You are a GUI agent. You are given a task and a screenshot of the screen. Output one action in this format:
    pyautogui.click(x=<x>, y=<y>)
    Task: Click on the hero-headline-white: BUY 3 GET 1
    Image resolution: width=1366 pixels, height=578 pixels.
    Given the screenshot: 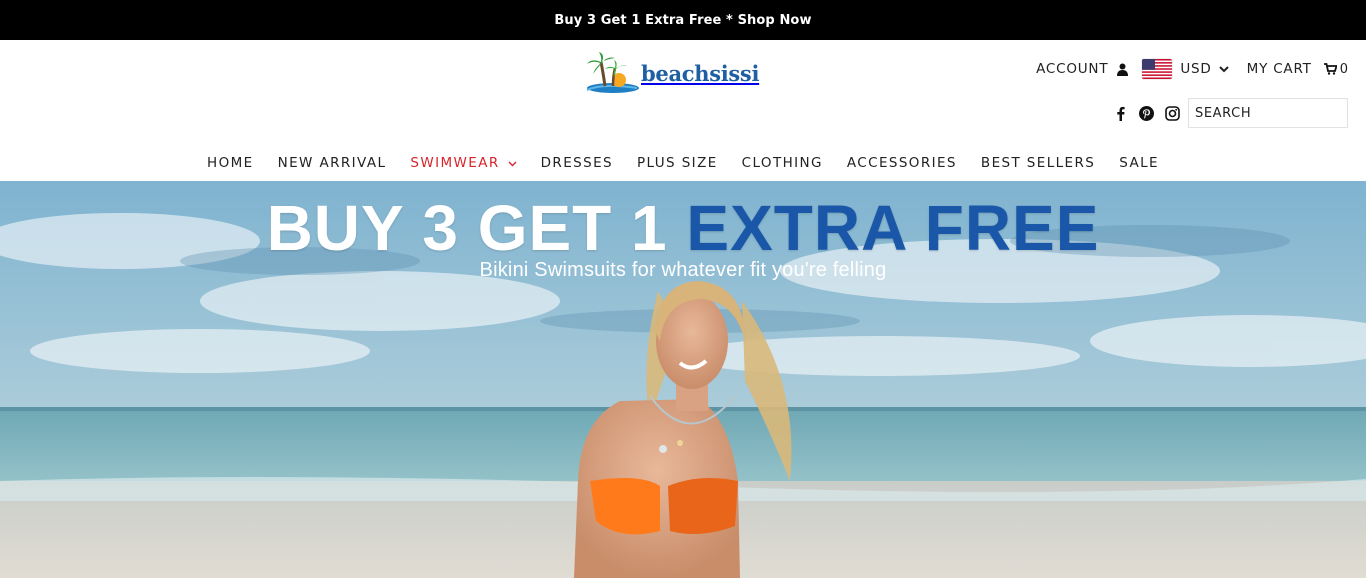 What is the action you would take?
    pyautogui.click(x=476, y=228)
    